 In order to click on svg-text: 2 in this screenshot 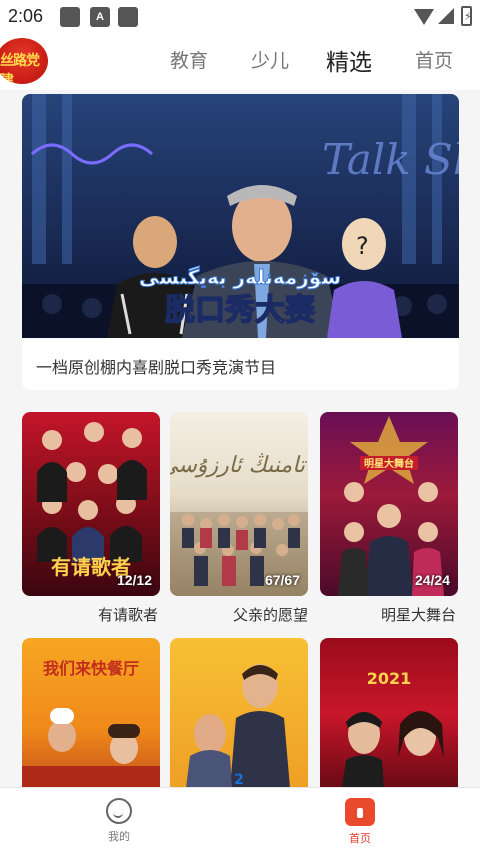, I will do `click(239, 780)`.